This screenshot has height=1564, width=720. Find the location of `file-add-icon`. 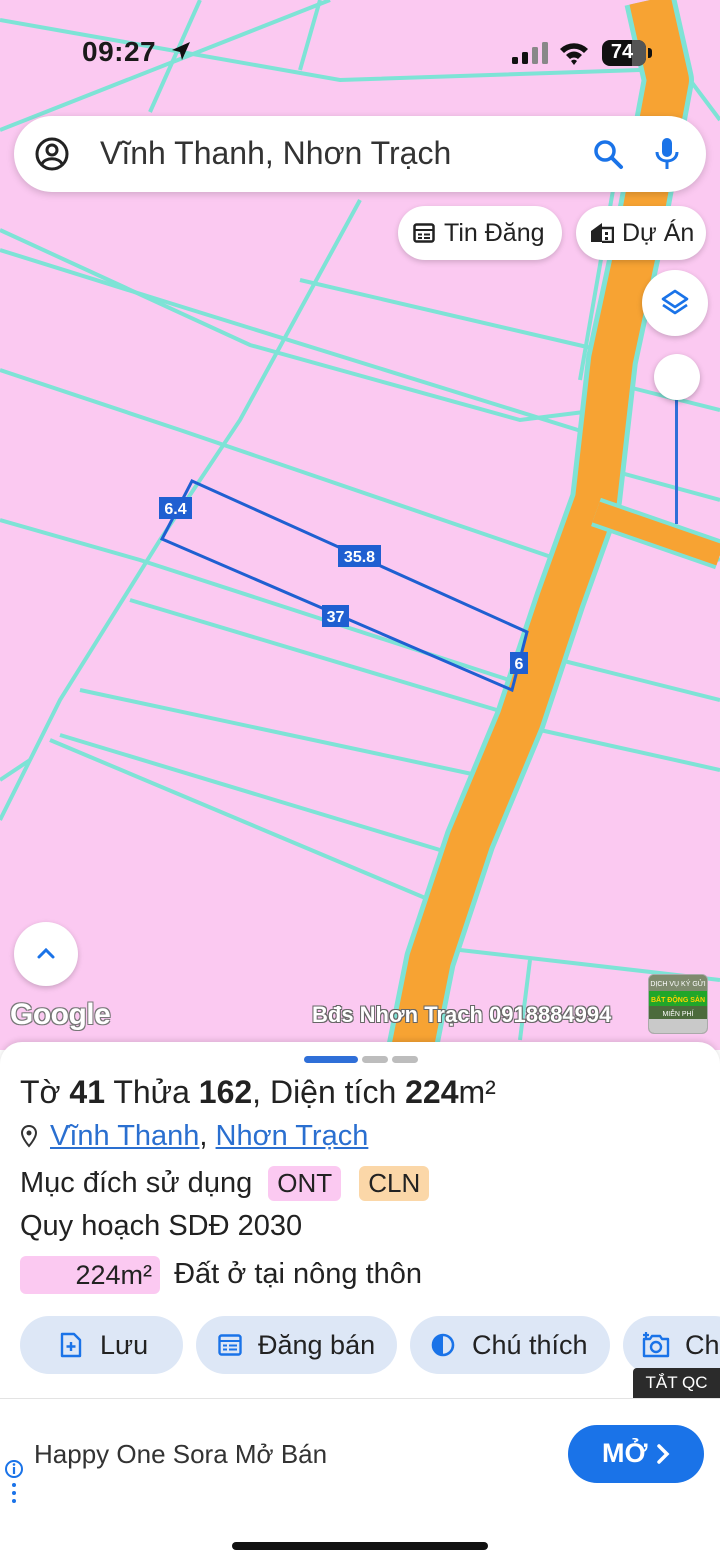

file-add-icon is located at coordinates (71, 1345).